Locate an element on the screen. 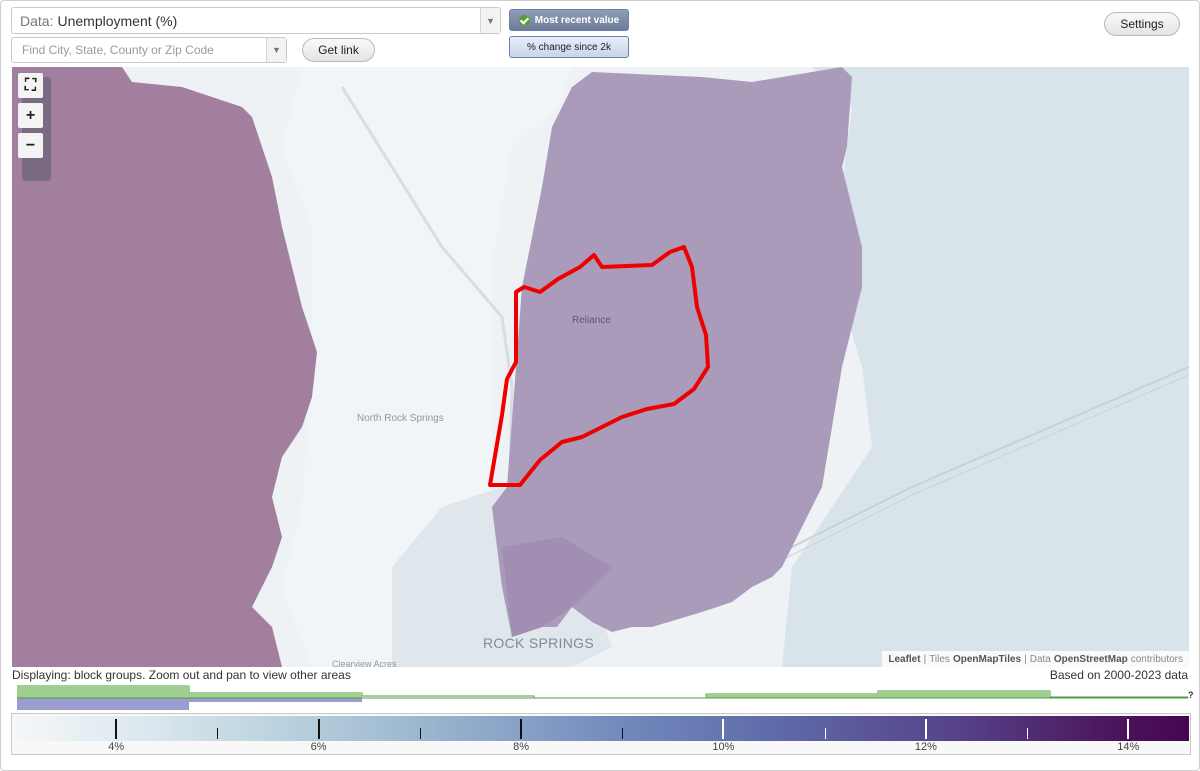 This screenshot has width=1200, height=771. most-recent-toggle: Most recent value is located at coordinates (569, 20).